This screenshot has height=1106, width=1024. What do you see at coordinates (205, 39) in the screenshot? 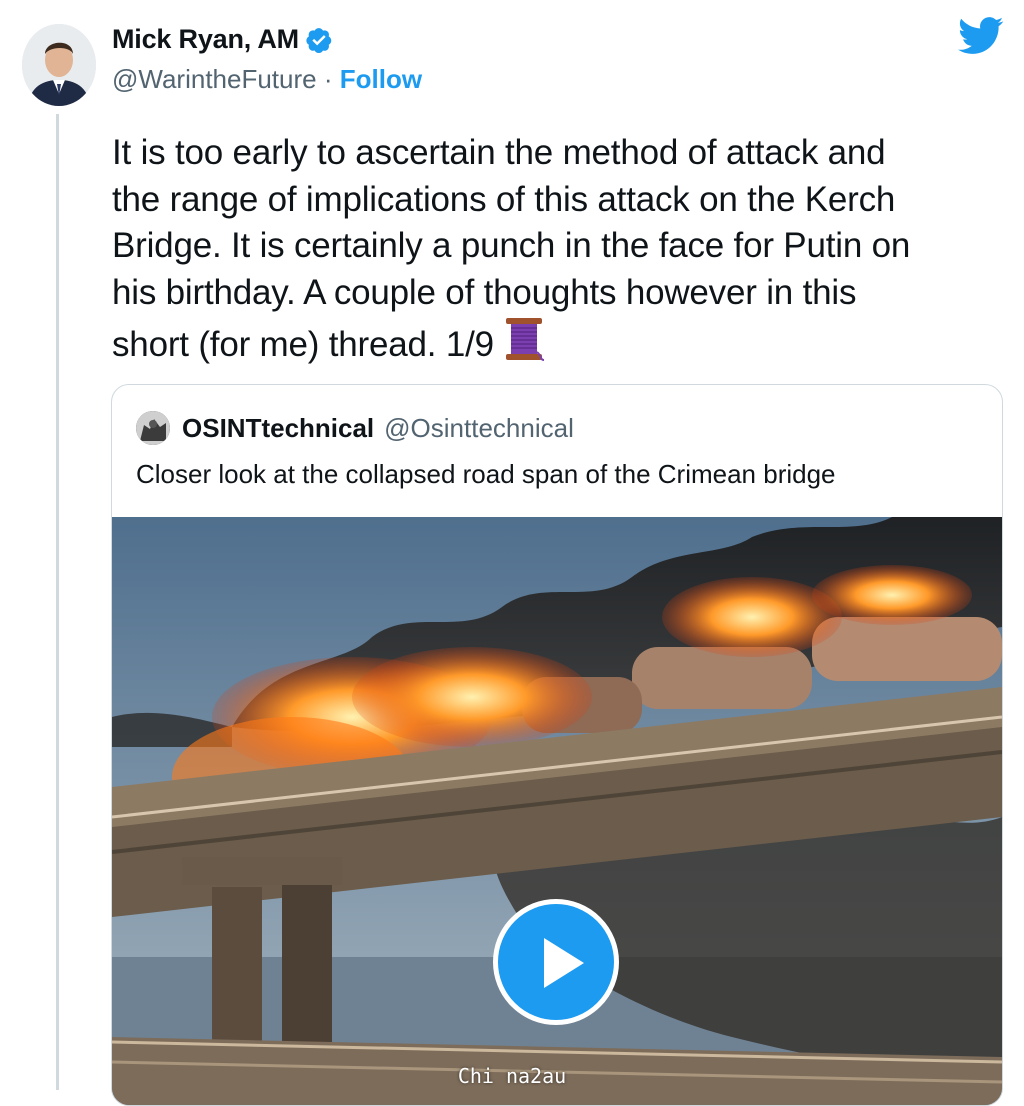
I see `author-name: Mick Ryan, AM` at bounding box center [205, 39].